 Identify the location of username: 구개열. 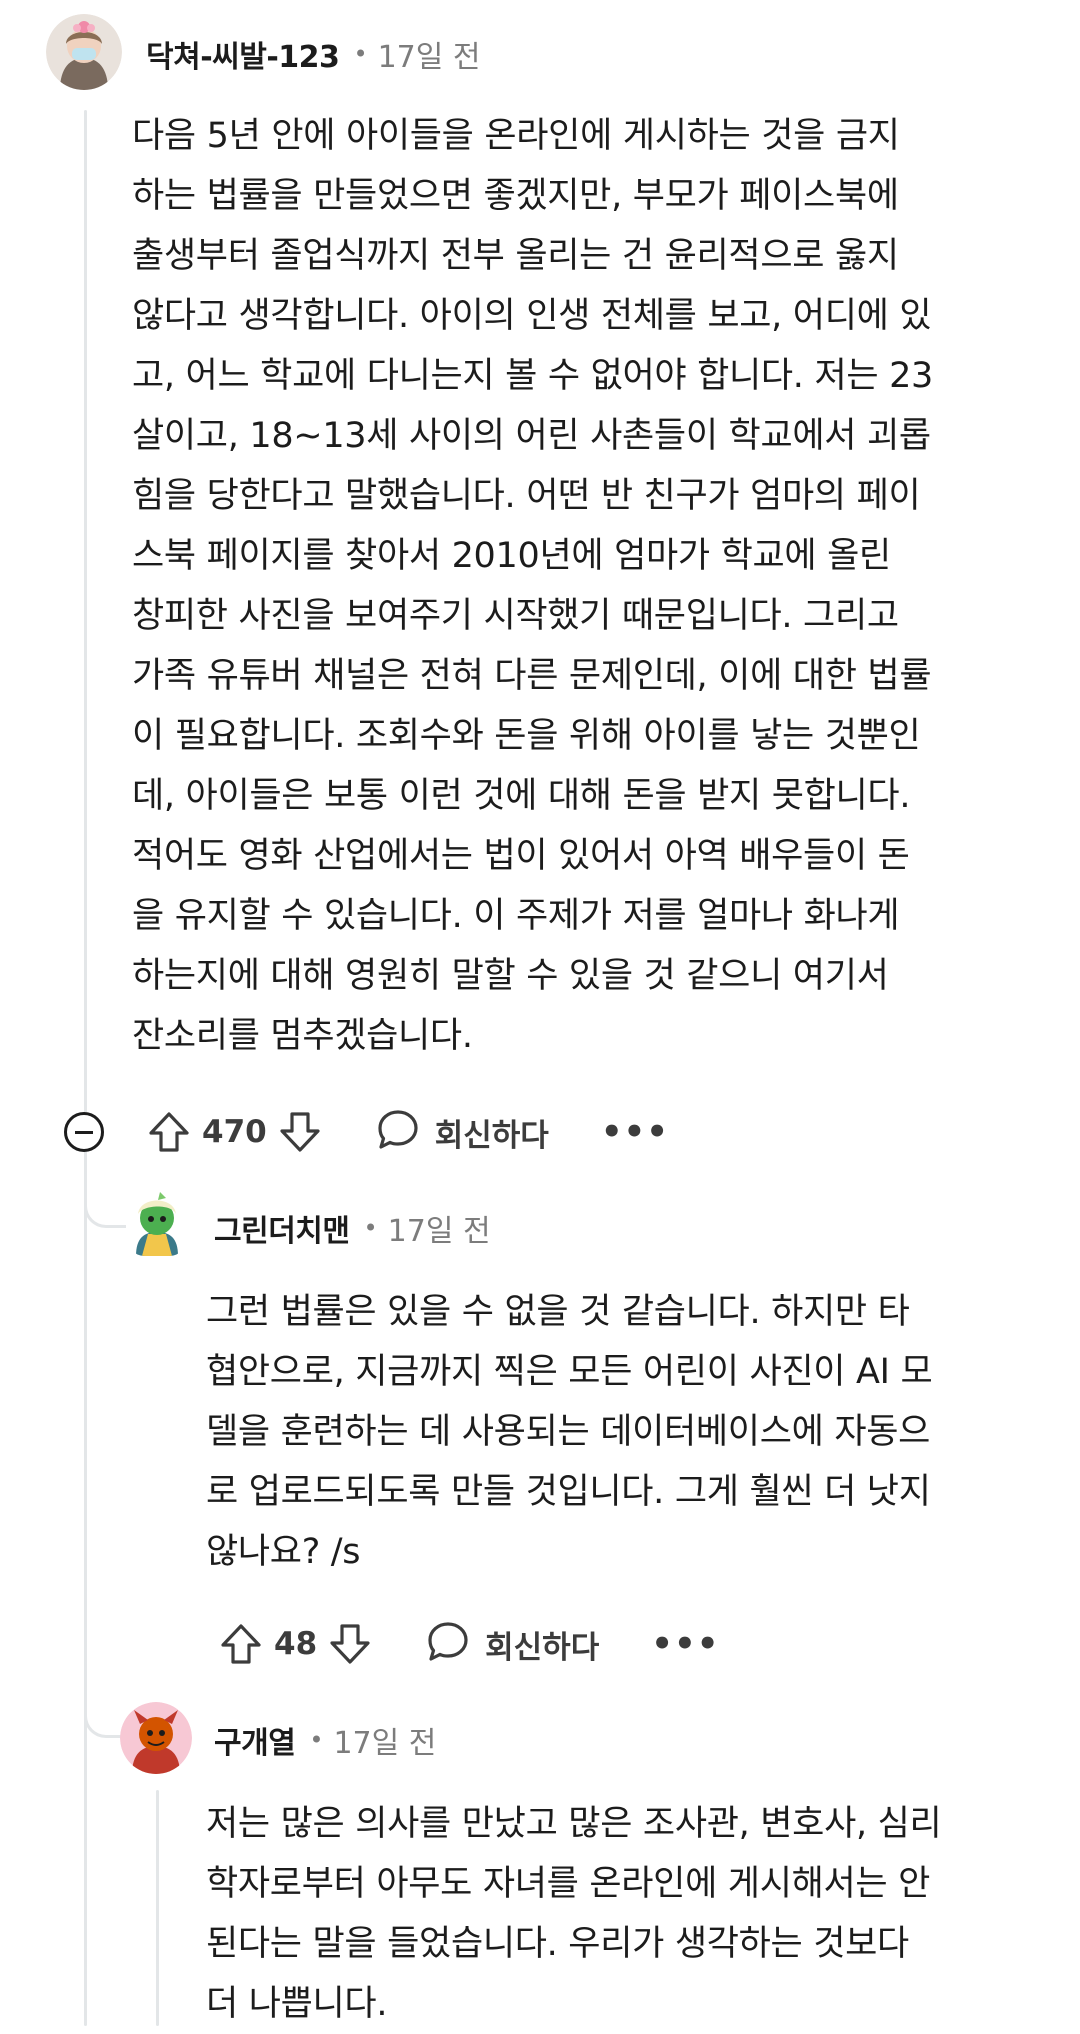
(255, 1740).